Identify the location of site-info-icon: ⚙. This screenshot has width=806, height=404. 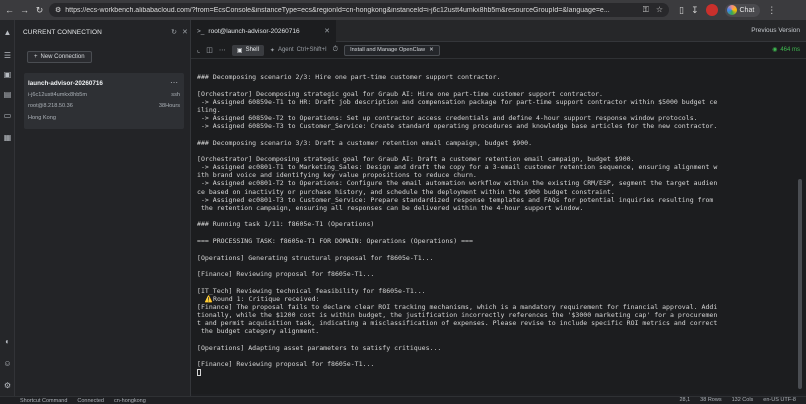
(58, 10).